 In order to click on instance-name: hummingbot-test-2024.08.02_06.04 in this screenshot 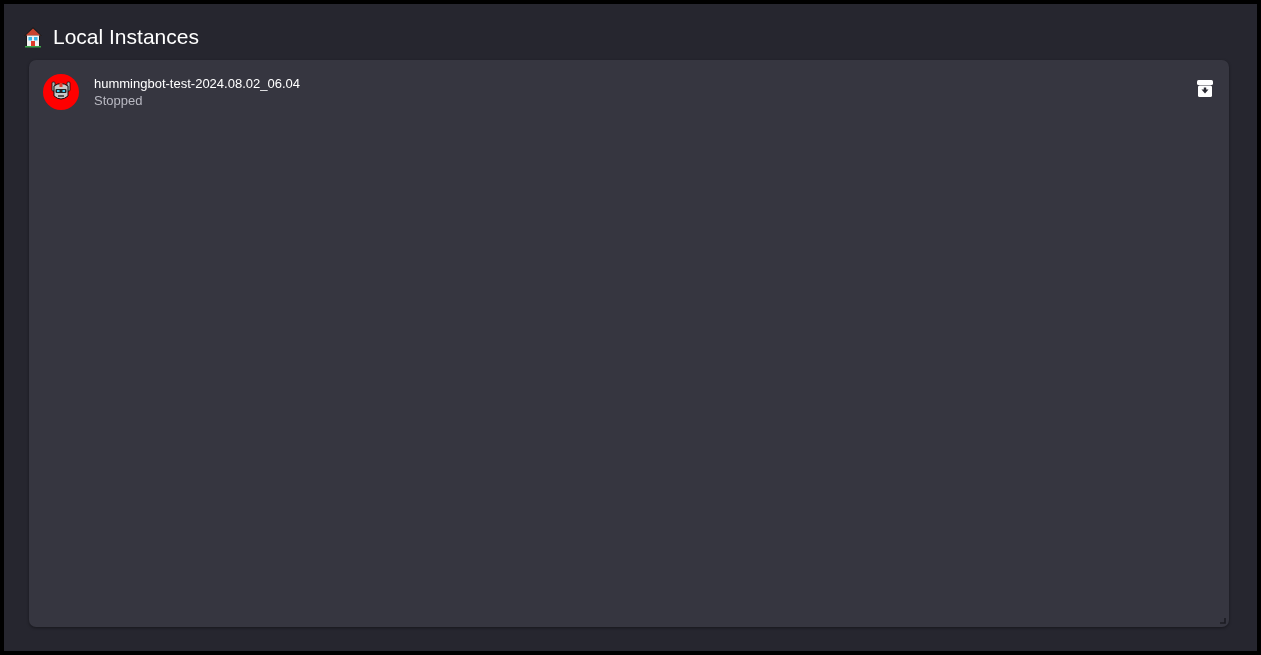, I will do `click(197, 83)`.